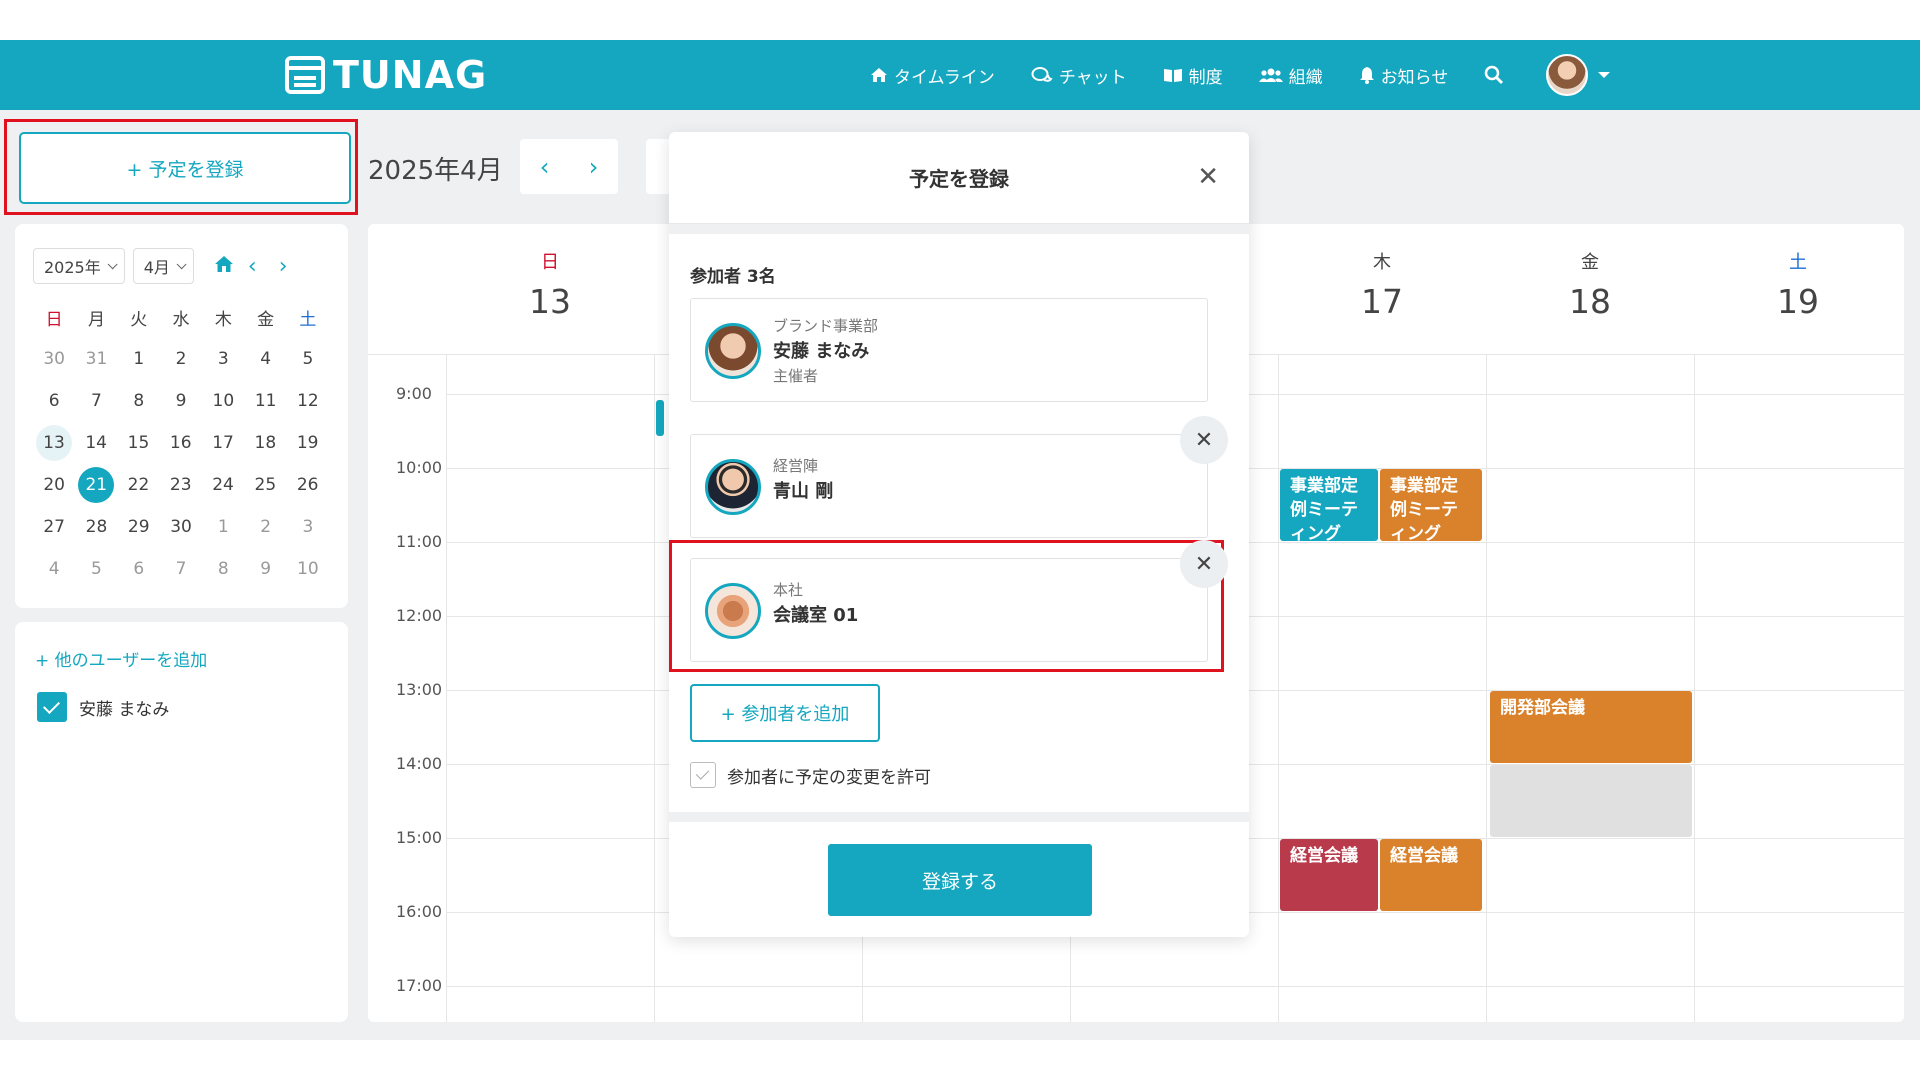 This screenshot has height=1080, width=1920. Describe the element at coordinates (266, 319) in the screenshot. I see `weekday-label: 金` at that location.